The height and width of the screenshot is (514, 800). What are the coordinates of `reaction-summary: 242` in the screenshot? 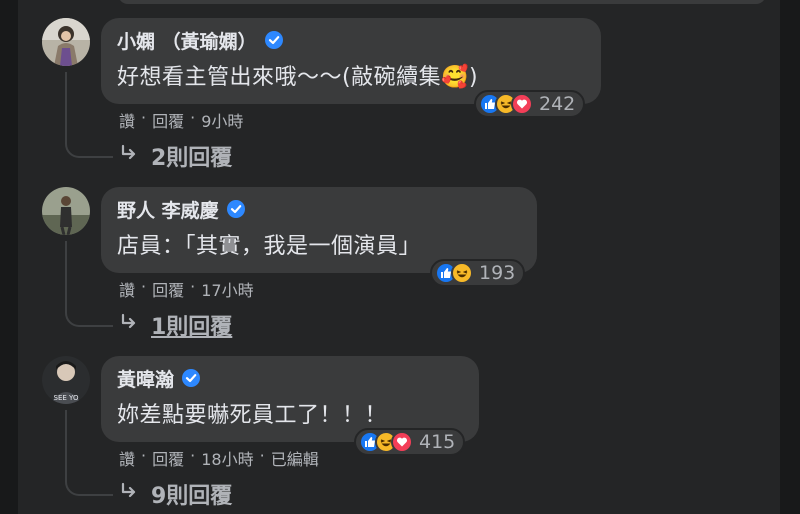 It's located at (530, 104).